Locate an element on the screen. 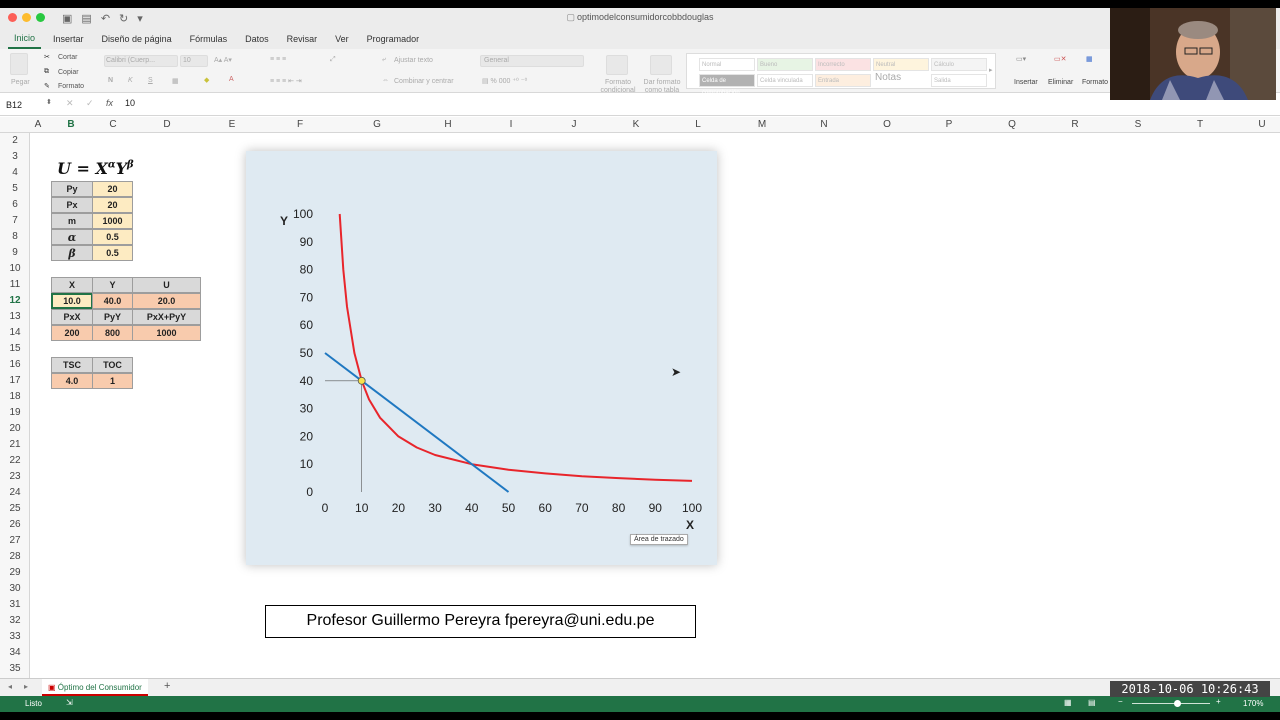  param-value-py: 20 is located at coordinates (112, 189).